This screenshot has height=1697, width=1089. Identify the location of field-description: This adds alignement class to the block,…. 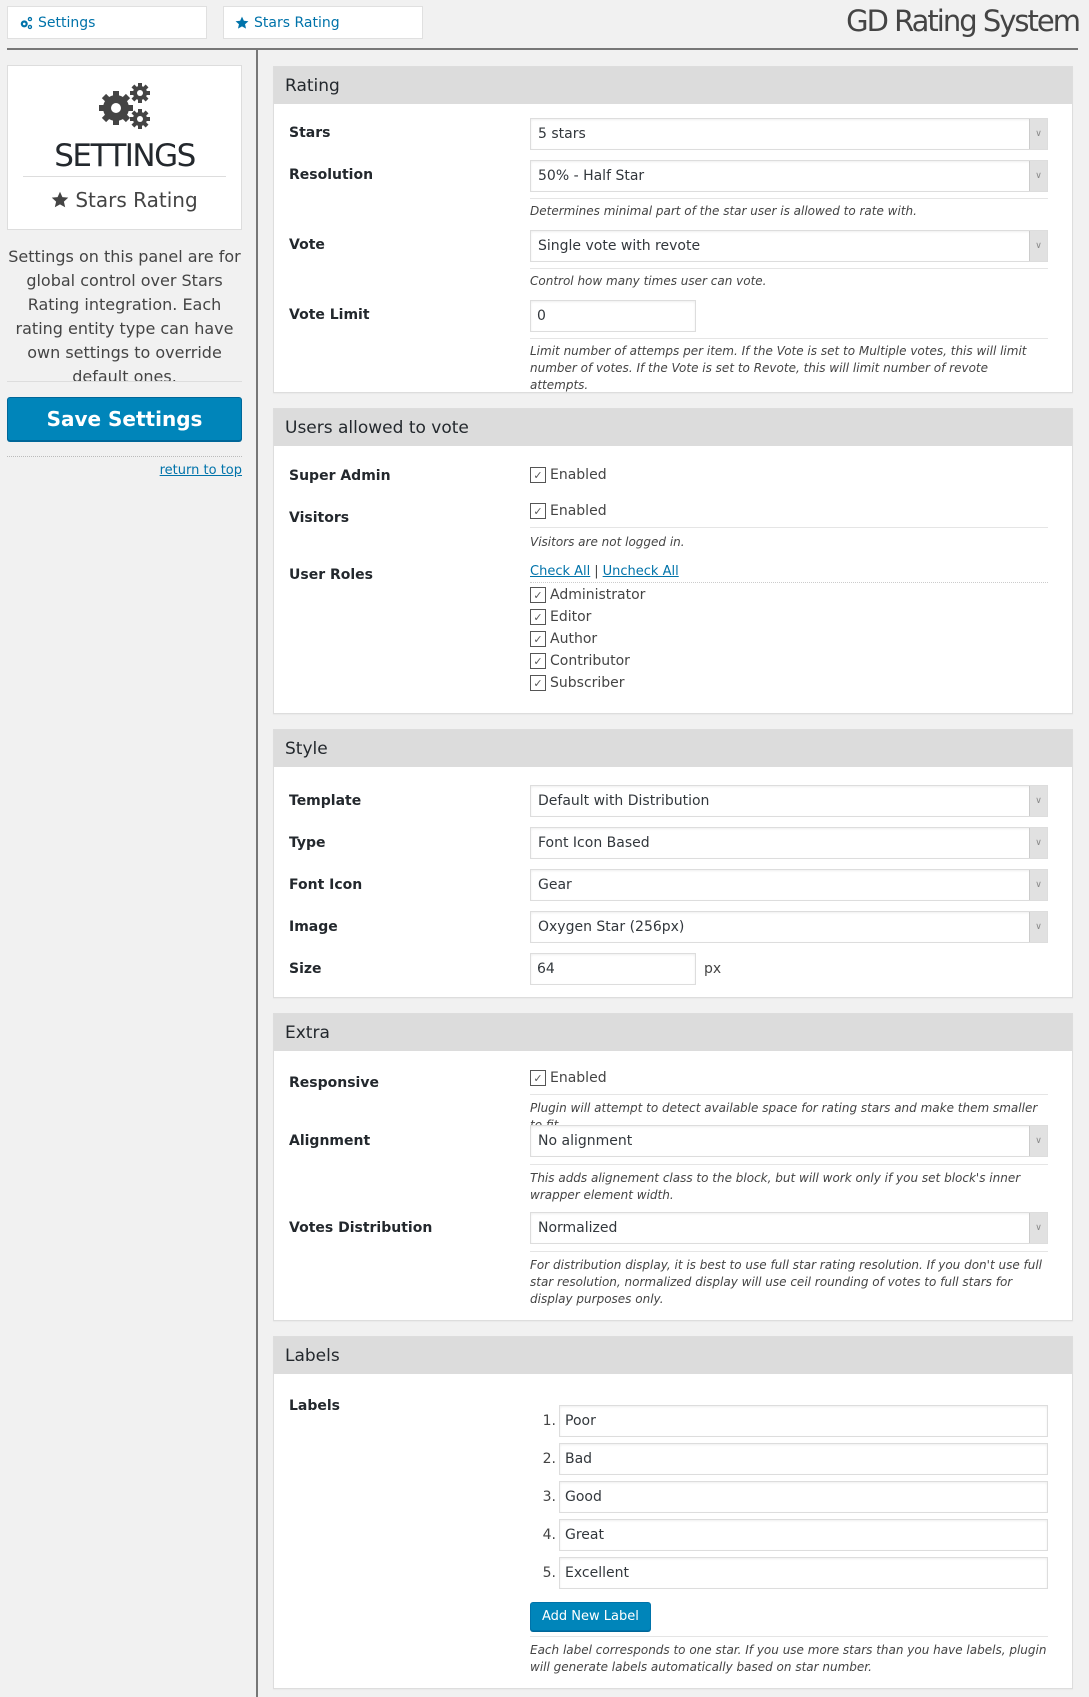
(775, 1186).